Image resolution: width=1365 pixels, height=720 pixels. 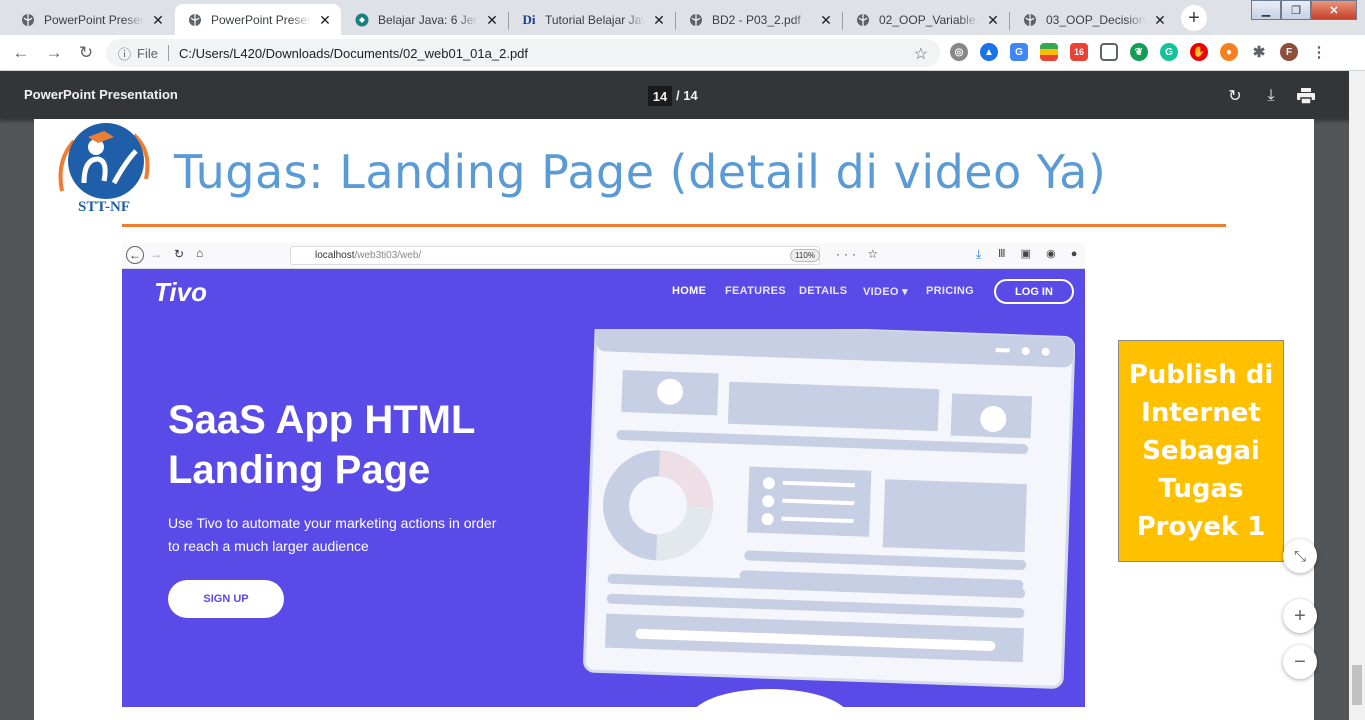 I want to click on ff-back-icon: ←, so click(x=135, y=255).